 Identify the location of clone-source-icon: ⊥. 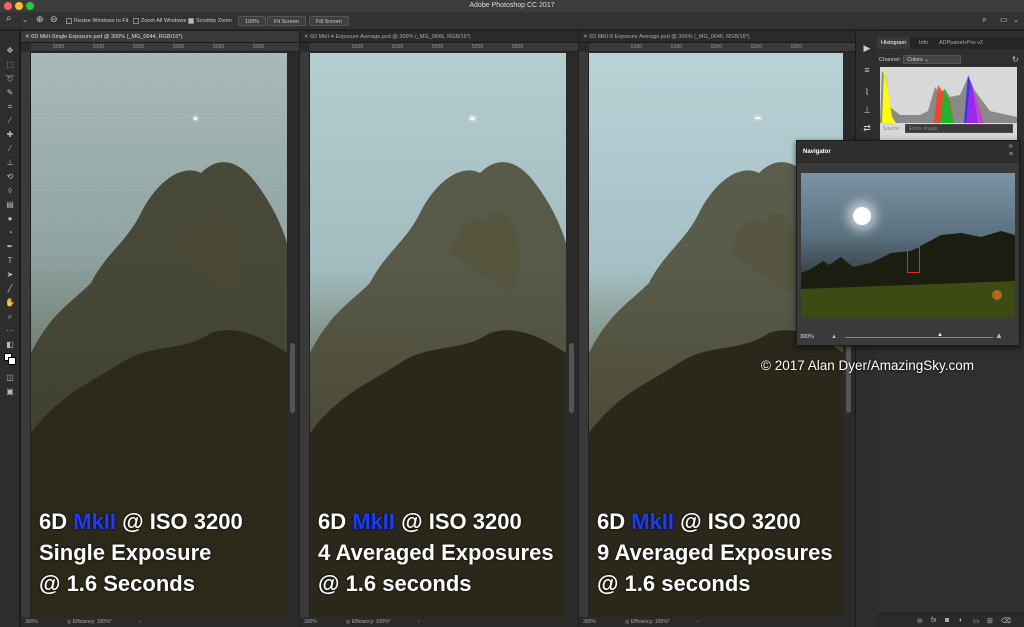
(867, 111).